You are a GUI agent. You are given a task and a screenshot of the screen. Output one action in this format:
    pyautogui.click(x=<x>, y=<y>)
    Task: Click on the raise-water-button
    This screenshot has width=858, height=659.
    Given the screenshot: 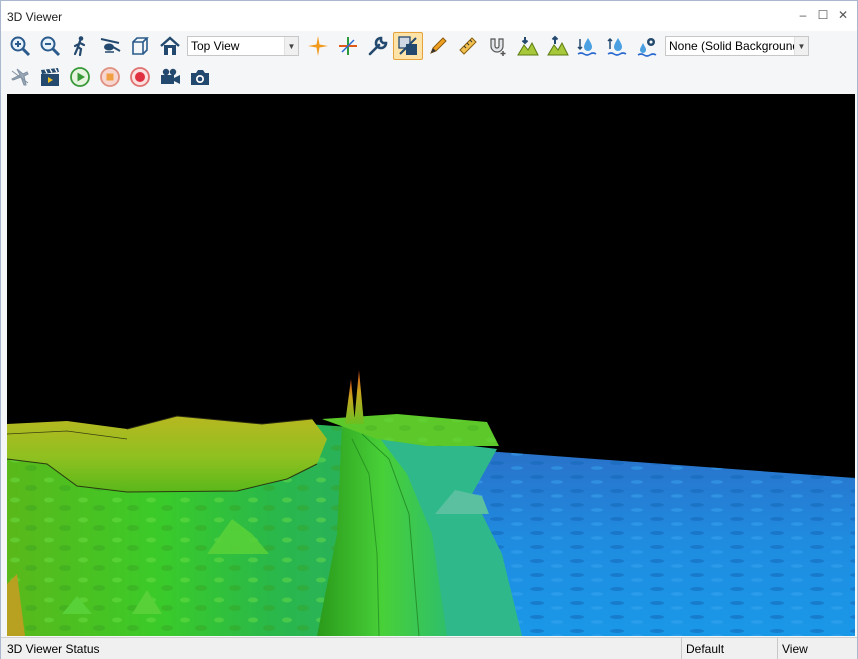 What is the action you would take?
    pyautogui.click(x=618, y=46)
    